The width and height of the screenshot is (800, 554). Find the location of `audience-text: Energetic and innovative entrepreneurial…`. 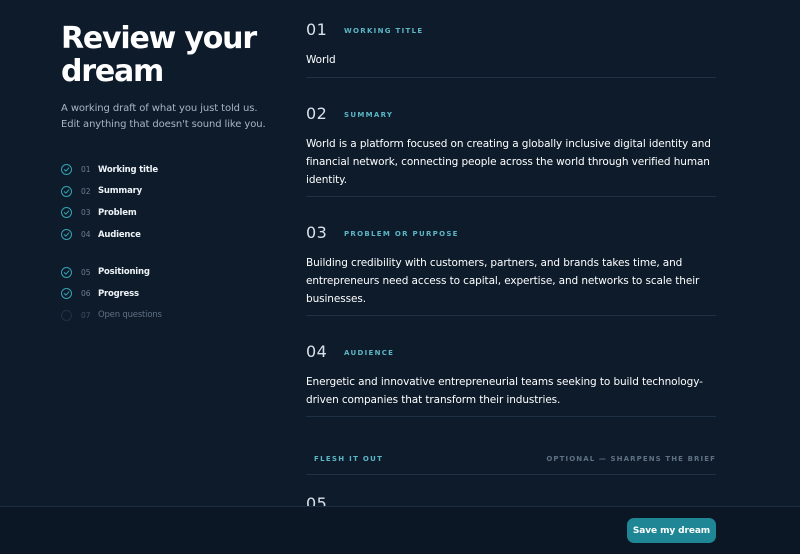

audience-text: Energetic and innovative entrepreneurial… is located at coordinates (511, 391).